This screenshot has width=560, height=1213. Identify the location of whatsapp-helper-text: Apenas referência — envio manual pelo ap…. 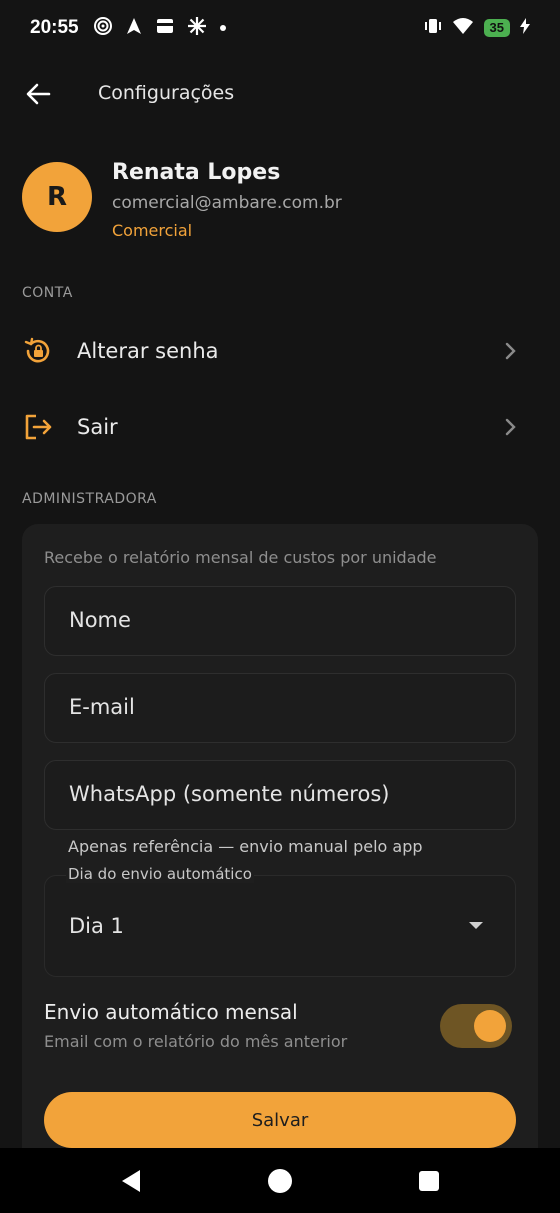
(245, 846).